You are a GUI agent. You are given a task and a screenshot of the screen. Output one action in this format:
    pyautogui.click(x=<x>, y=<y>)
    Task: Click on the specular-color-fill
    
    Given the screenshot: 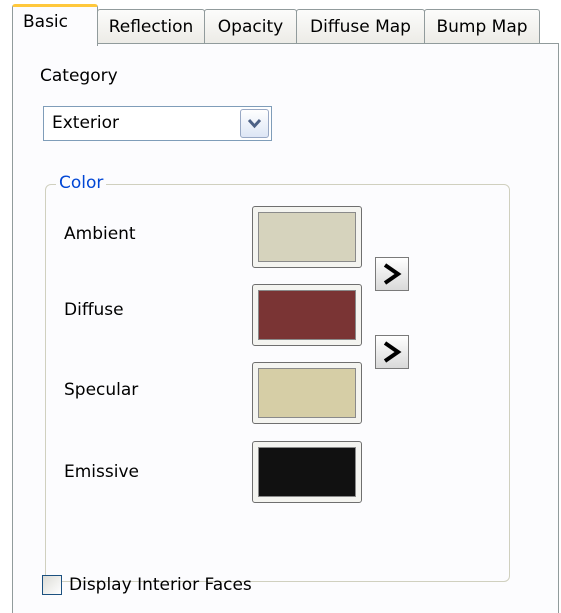 What is the action you would take?
    pyautogui.click(x=307, y=393)
    